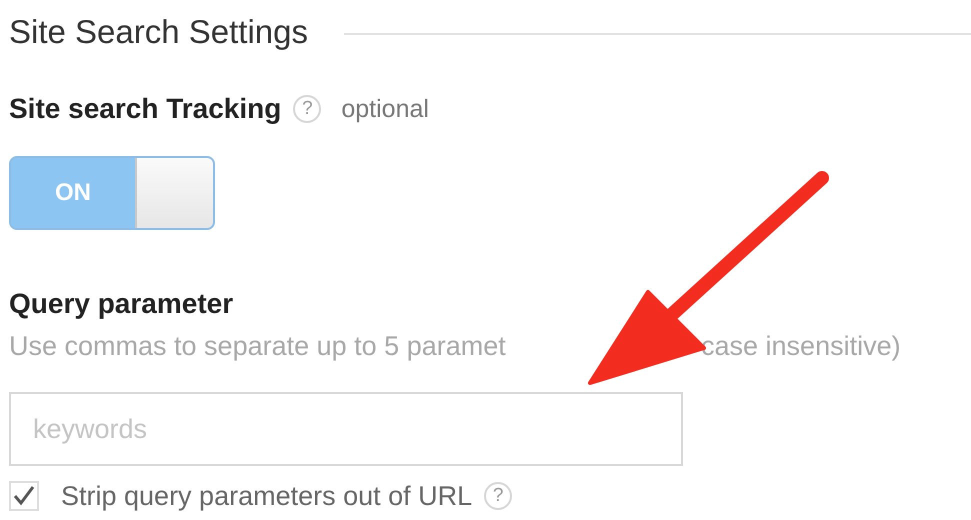  What do you see at coordinates (266, 496) in the screenshot?
I see `checkbox-label: Strip query parameters out of URL` at bounding box center [266, 496].